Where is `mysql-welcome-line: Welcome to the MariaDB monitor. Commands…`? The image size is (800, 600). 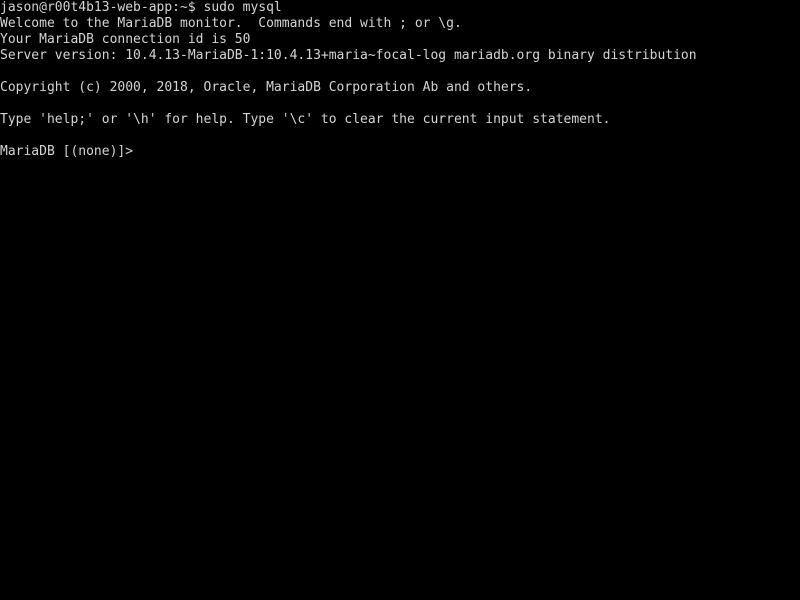 mysql-welcome-line: Welcome to the MariaDB monitor. Commands… is located at coordinates (231, 23).